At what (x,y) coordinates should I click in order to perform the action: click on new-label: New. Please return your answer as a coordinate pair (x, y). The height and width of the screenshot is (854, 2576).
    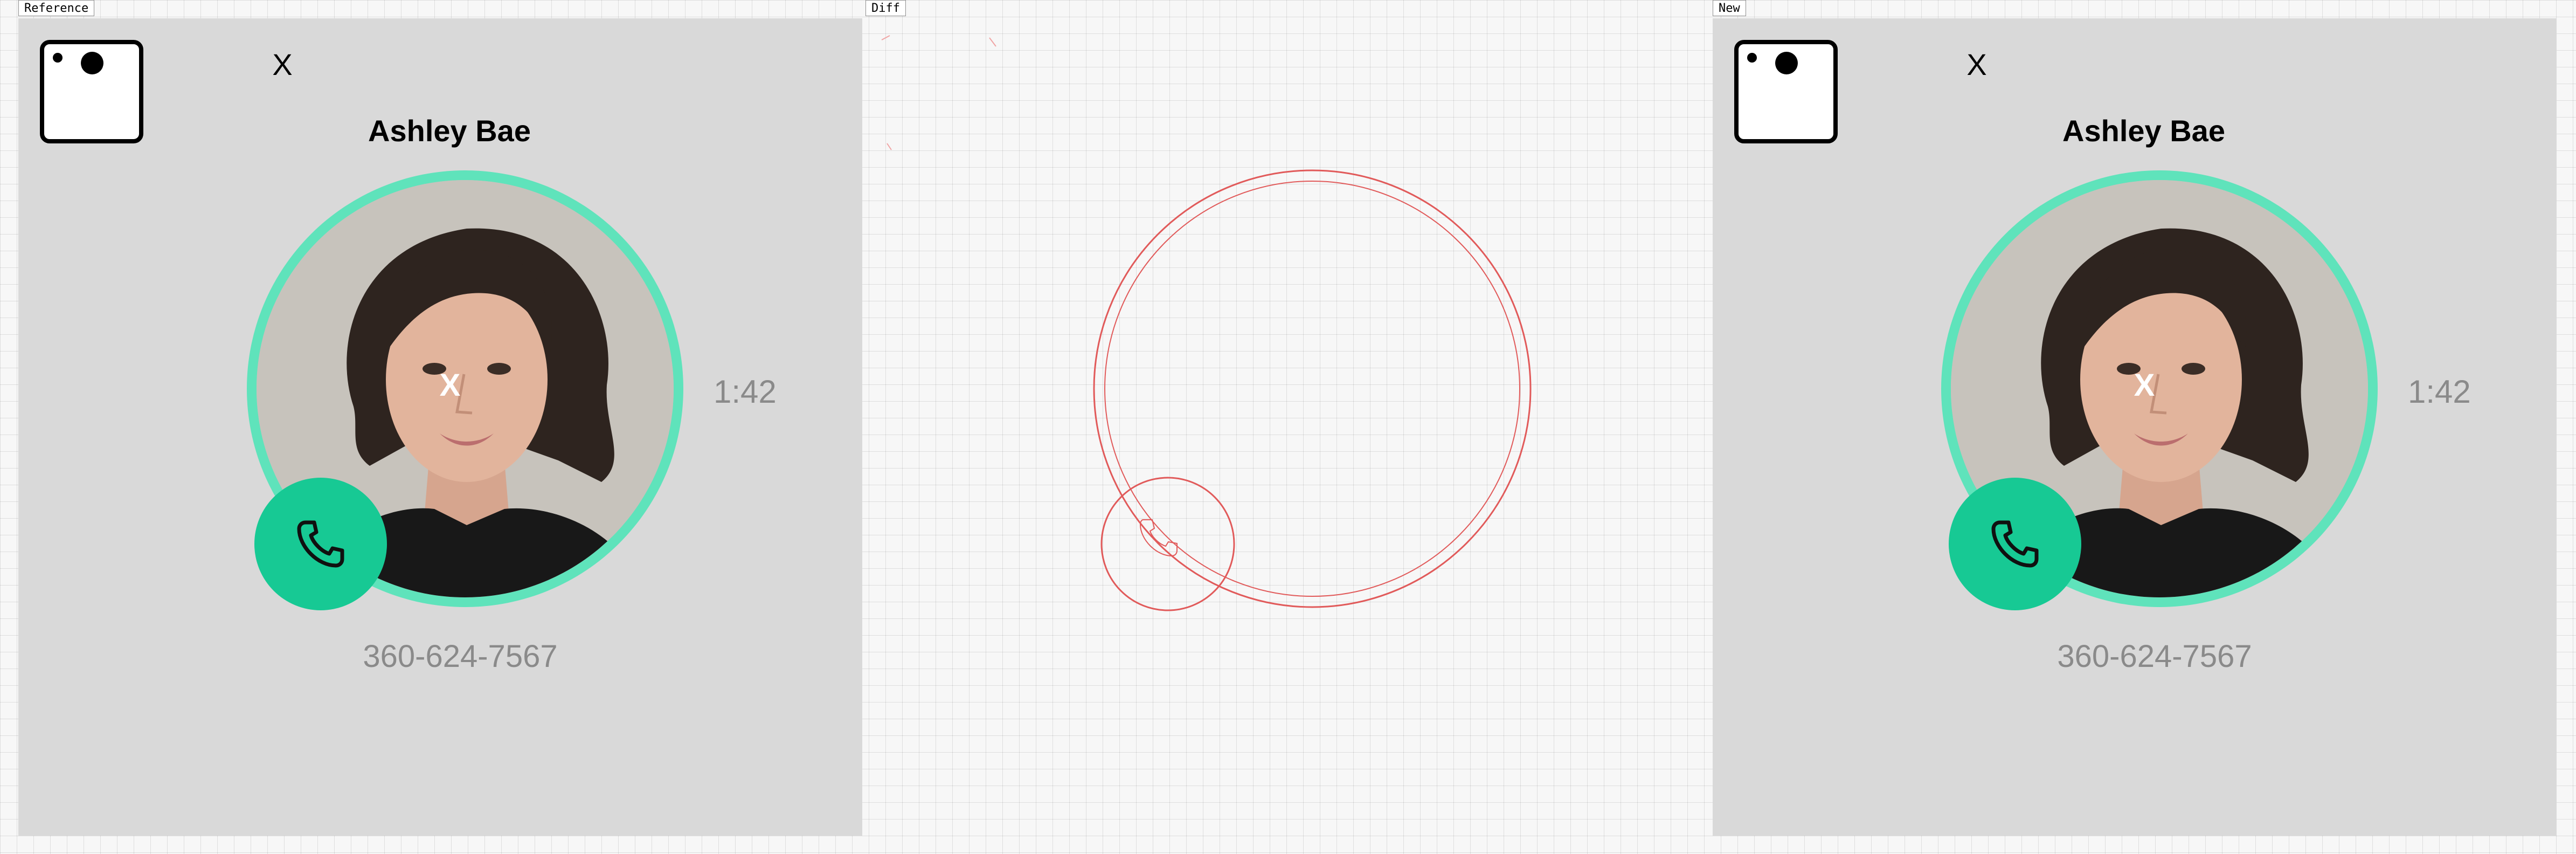
    Looking at the image, I should click on (1730, 8).